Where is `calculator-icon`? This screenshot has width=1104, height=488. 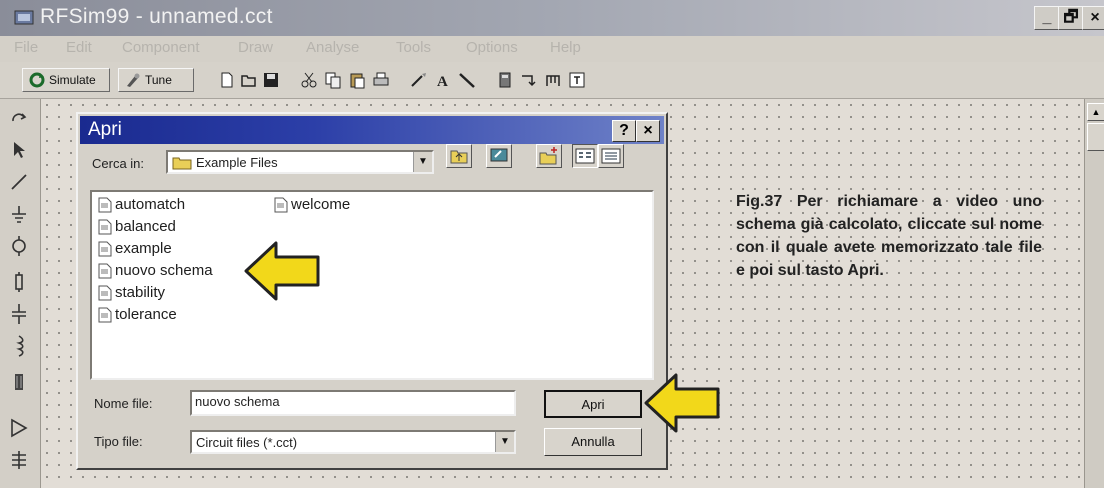 calculator-icon is located at coordinates (505, 80).